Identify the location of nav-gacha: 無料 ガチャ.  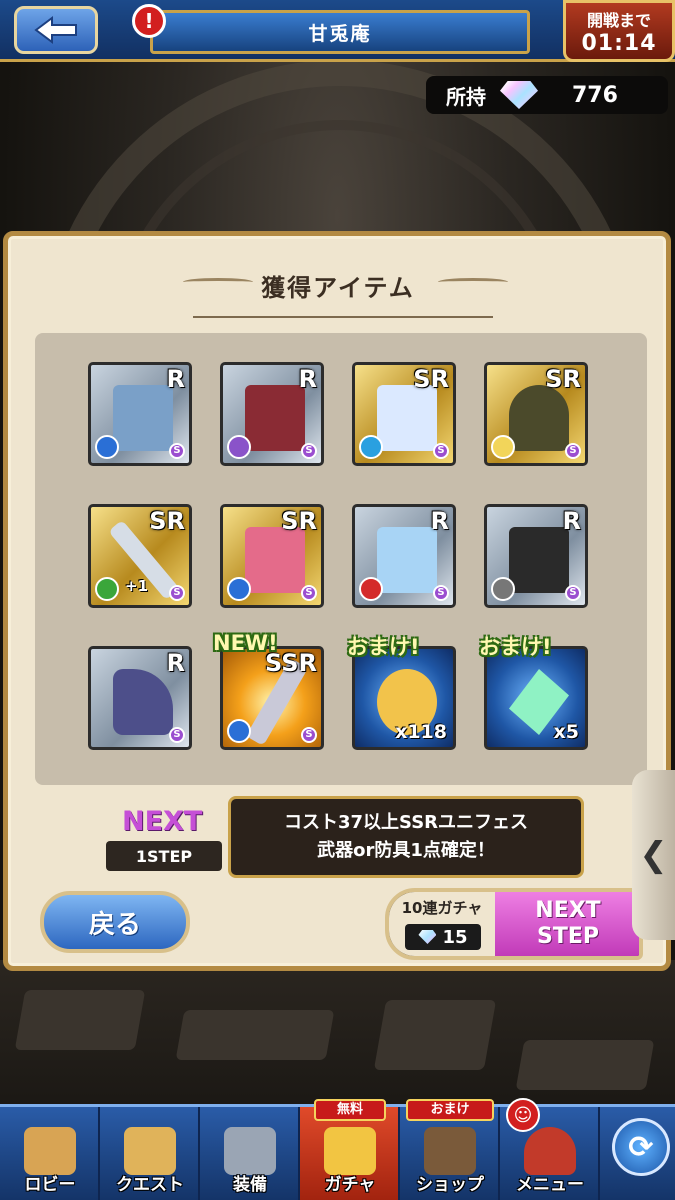
(350, 1149).